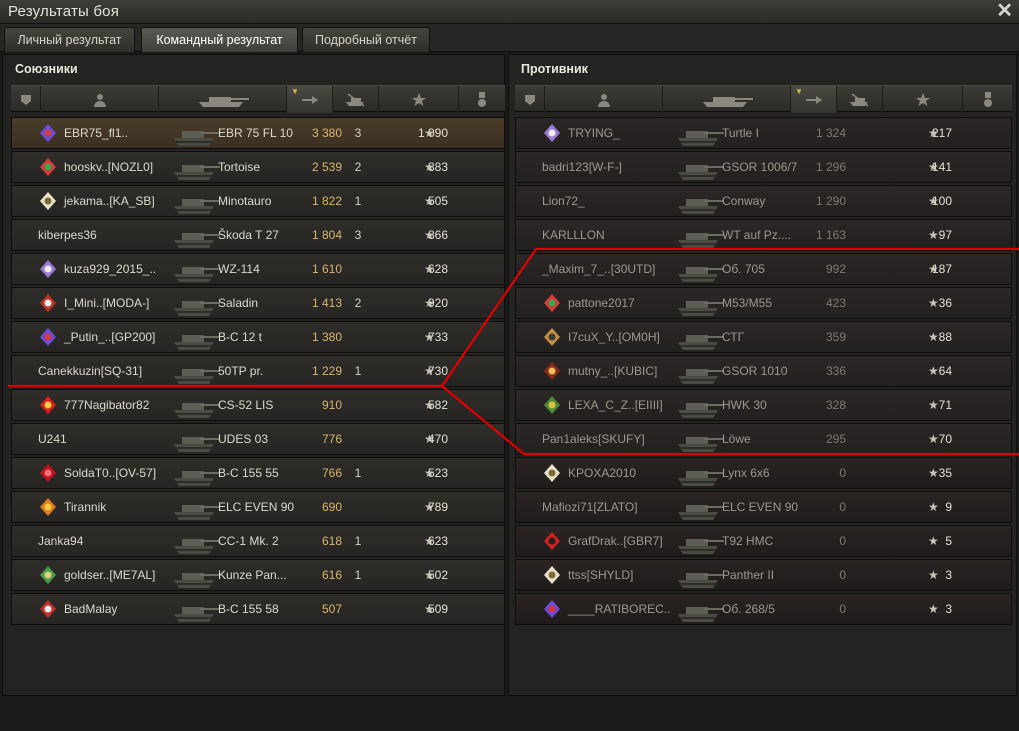 This screenshot has height=731, width=1019. Describe the element at coordinates (763, 609) in the screenshot. I see `player-row: ____RATIBOREC.. Об. 268/5 0 3 ★` at that location.